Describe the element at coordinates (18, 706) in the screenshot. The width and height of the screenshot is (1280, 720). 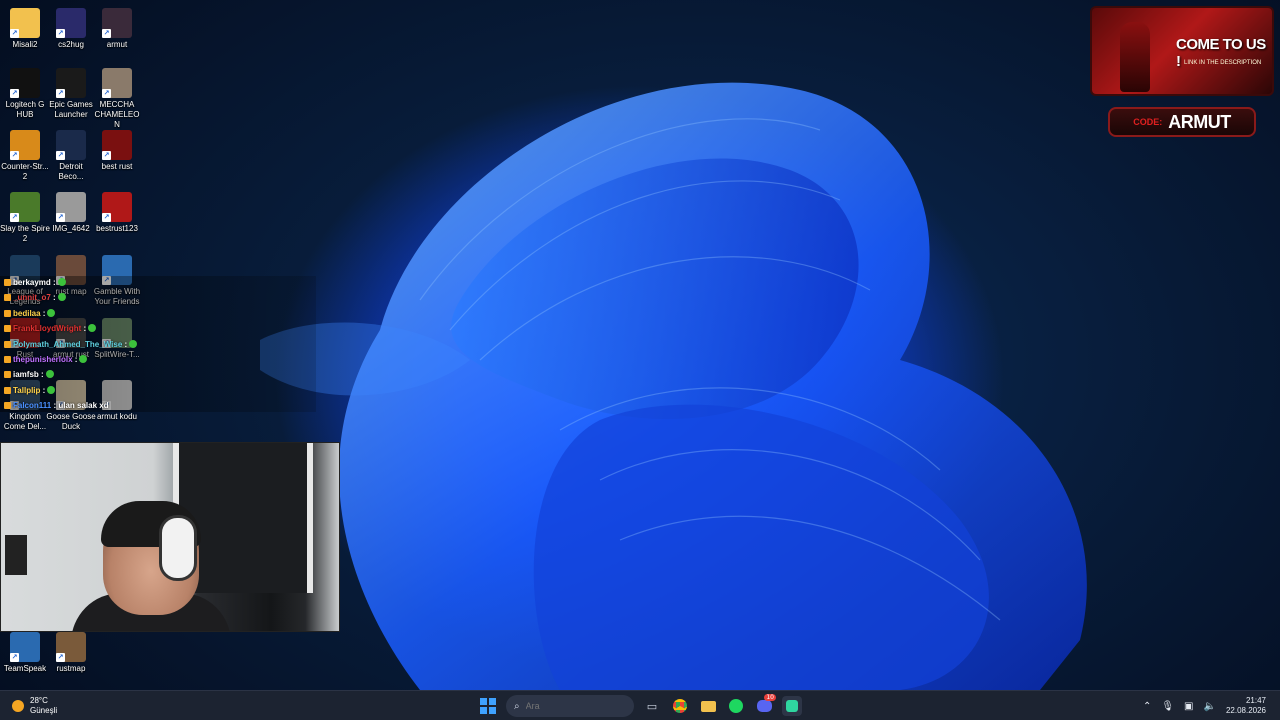
I see `sun-icon` at that location.